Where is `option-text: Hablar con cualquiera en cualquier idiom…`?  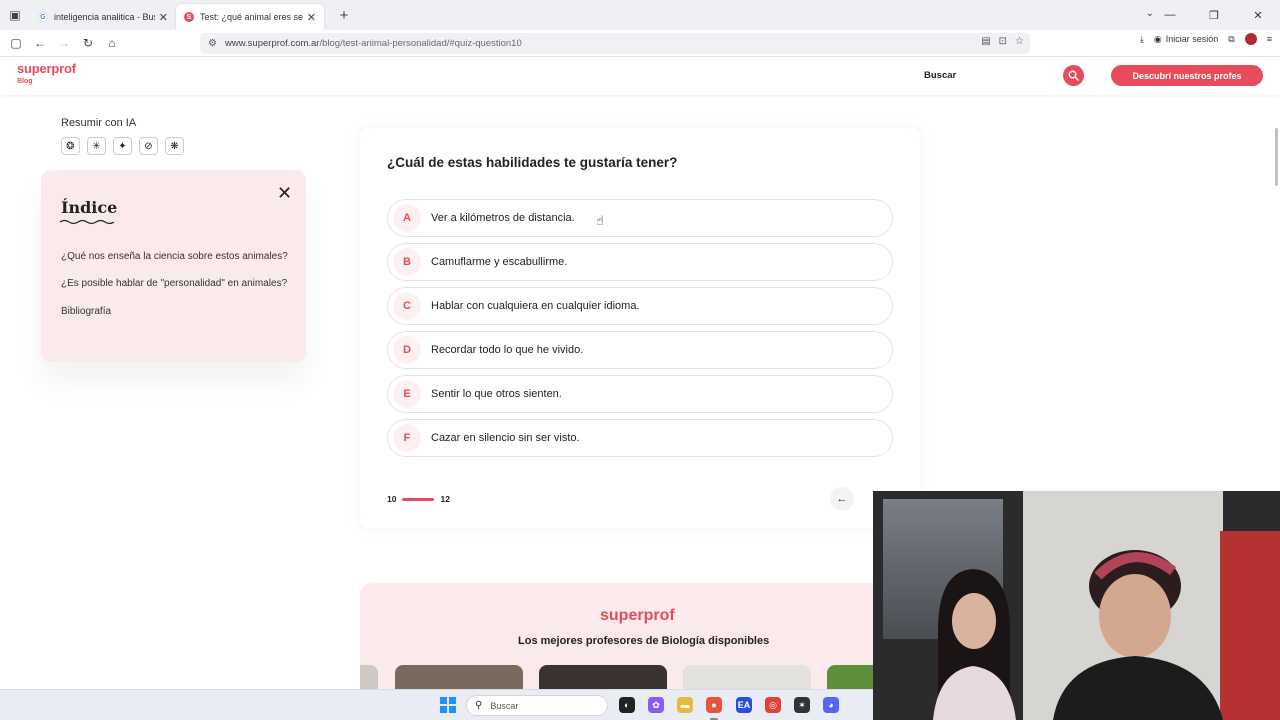
option-text: Hablar con cualquiera en cualquier idiom… is located at coordinates (535, 306).